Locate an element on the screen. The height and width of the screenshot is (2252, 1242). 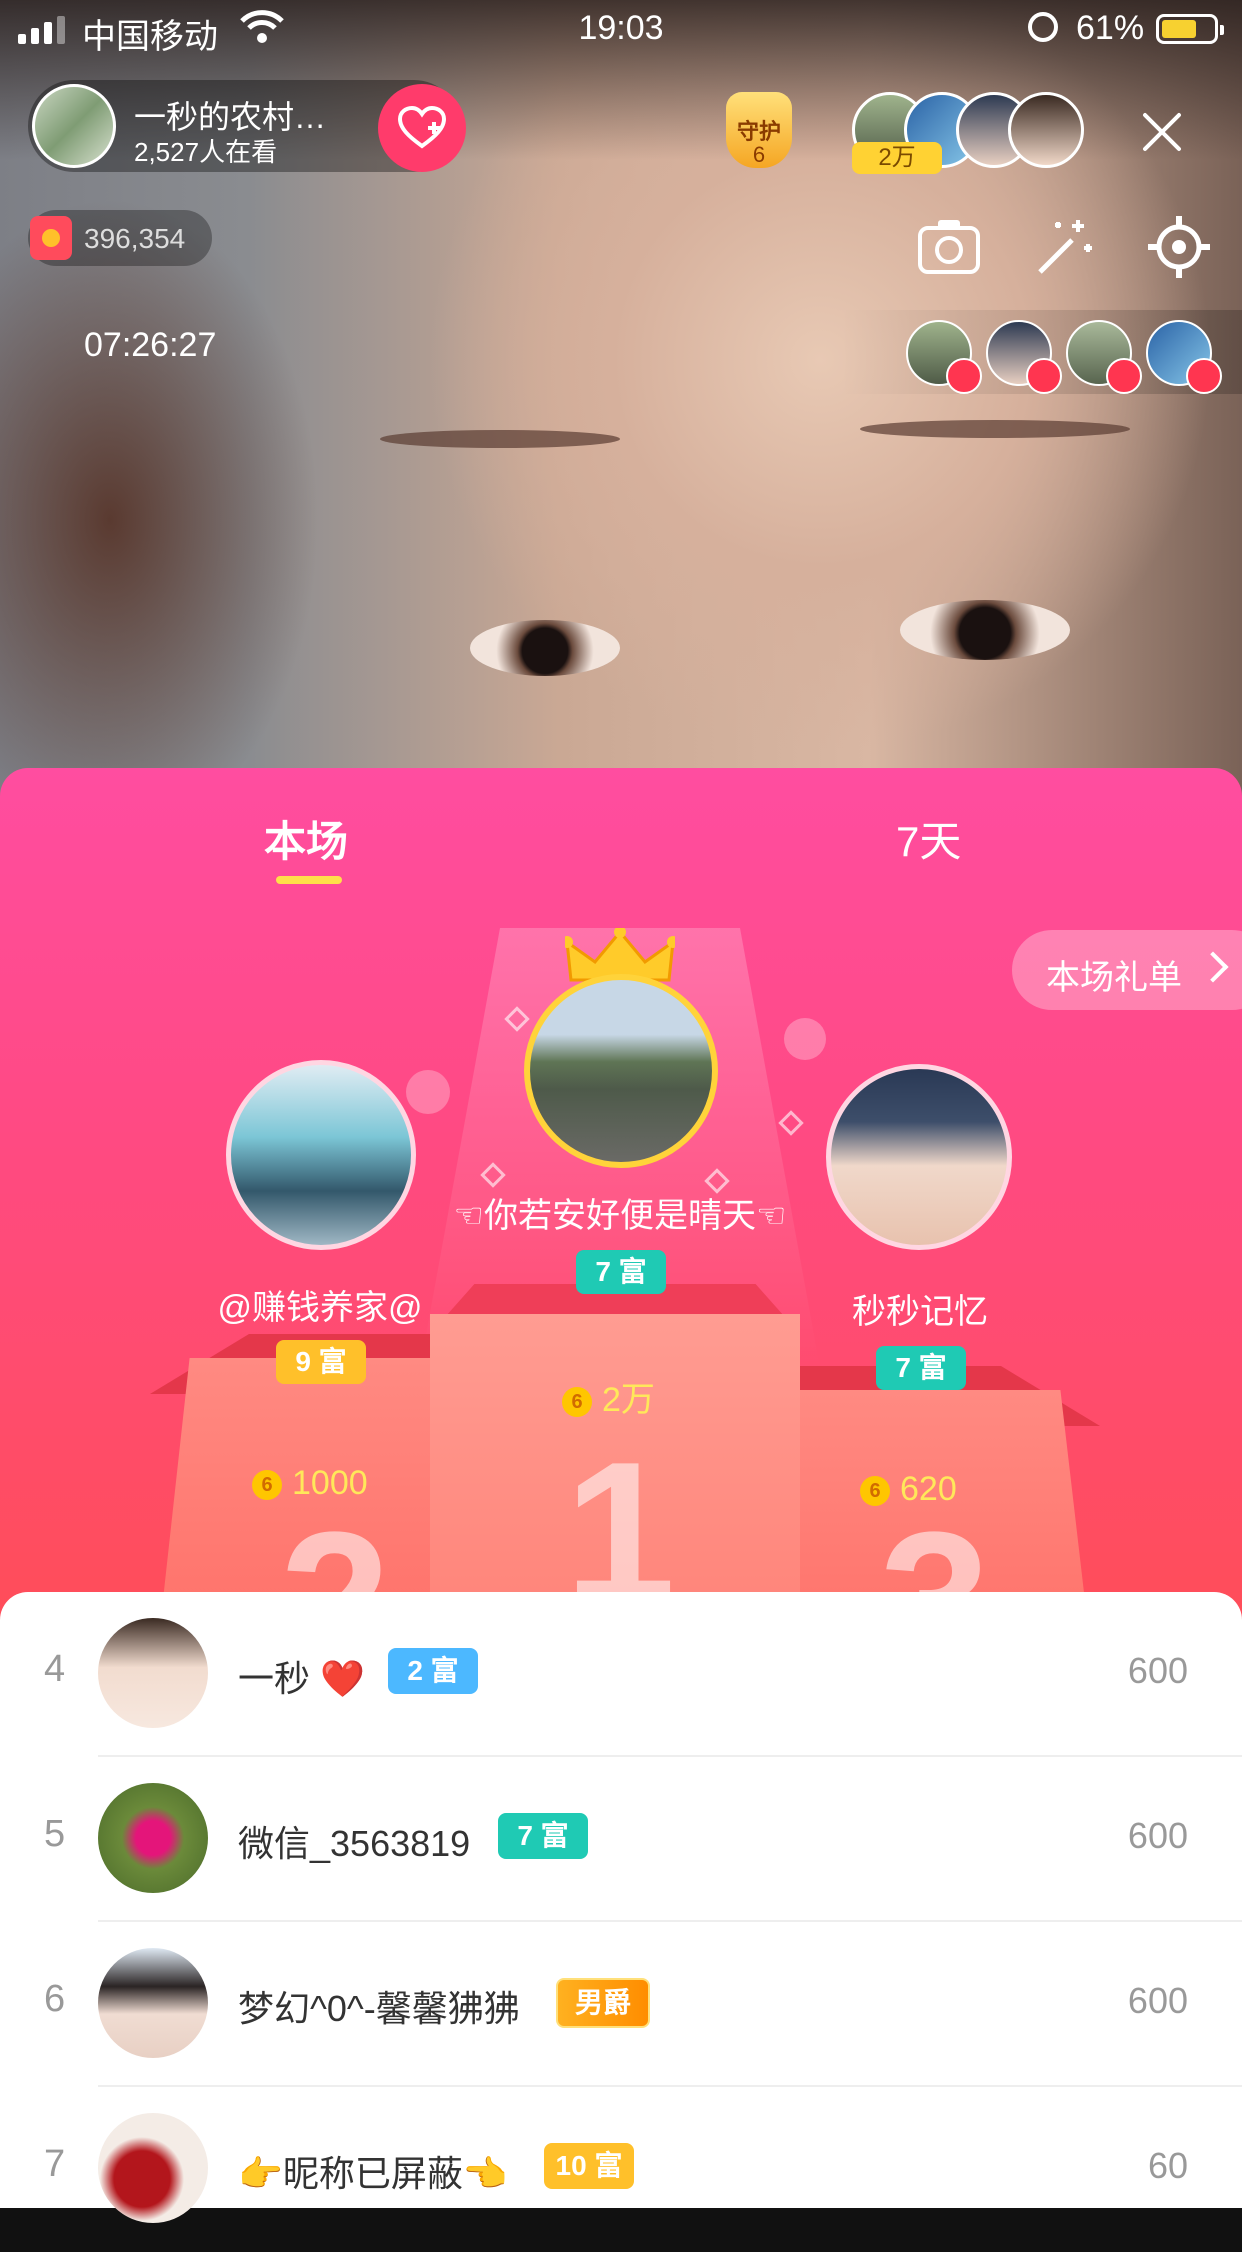
list-name: 梦幻^0^-馨馨狒狒 is located at coordinates (379, 2008).